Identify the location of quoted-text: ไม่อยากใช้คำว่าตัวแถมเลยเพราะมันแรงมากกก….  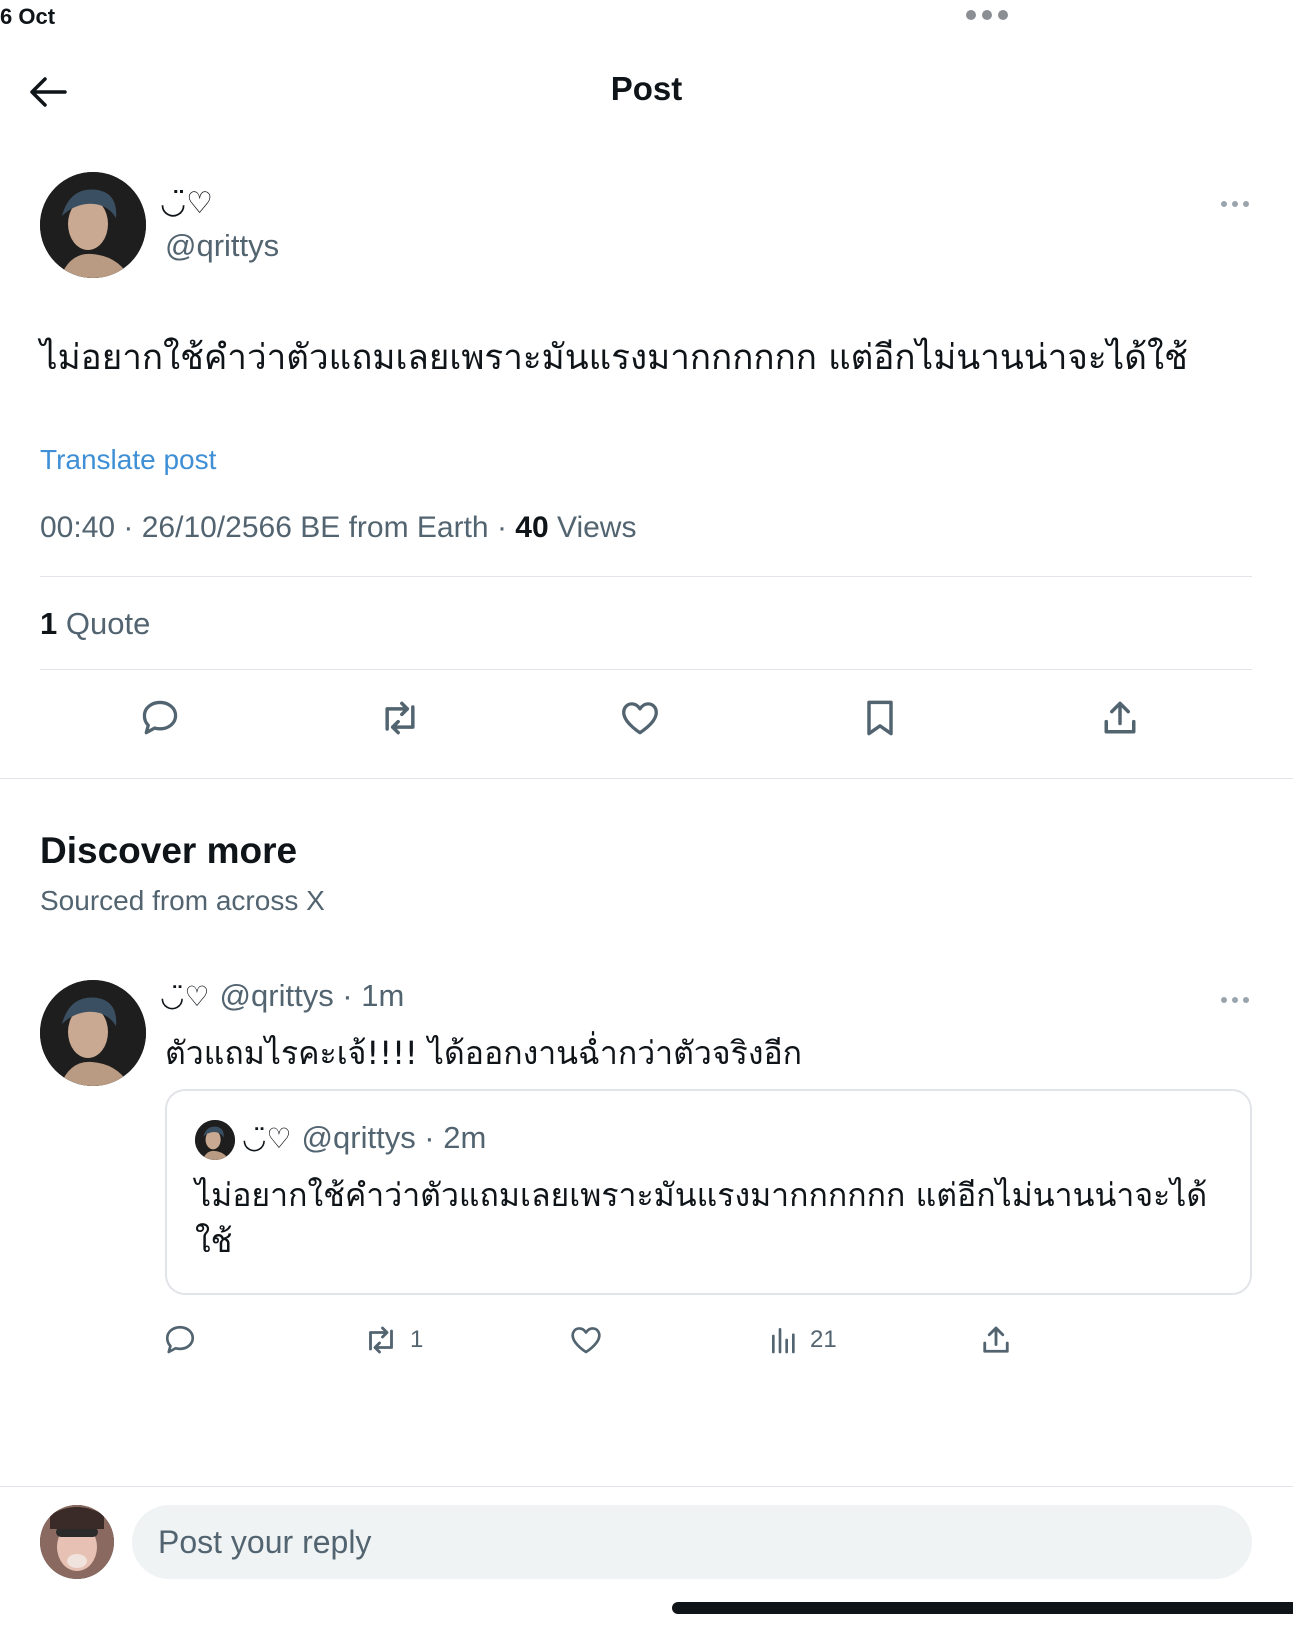
(701, 1218).